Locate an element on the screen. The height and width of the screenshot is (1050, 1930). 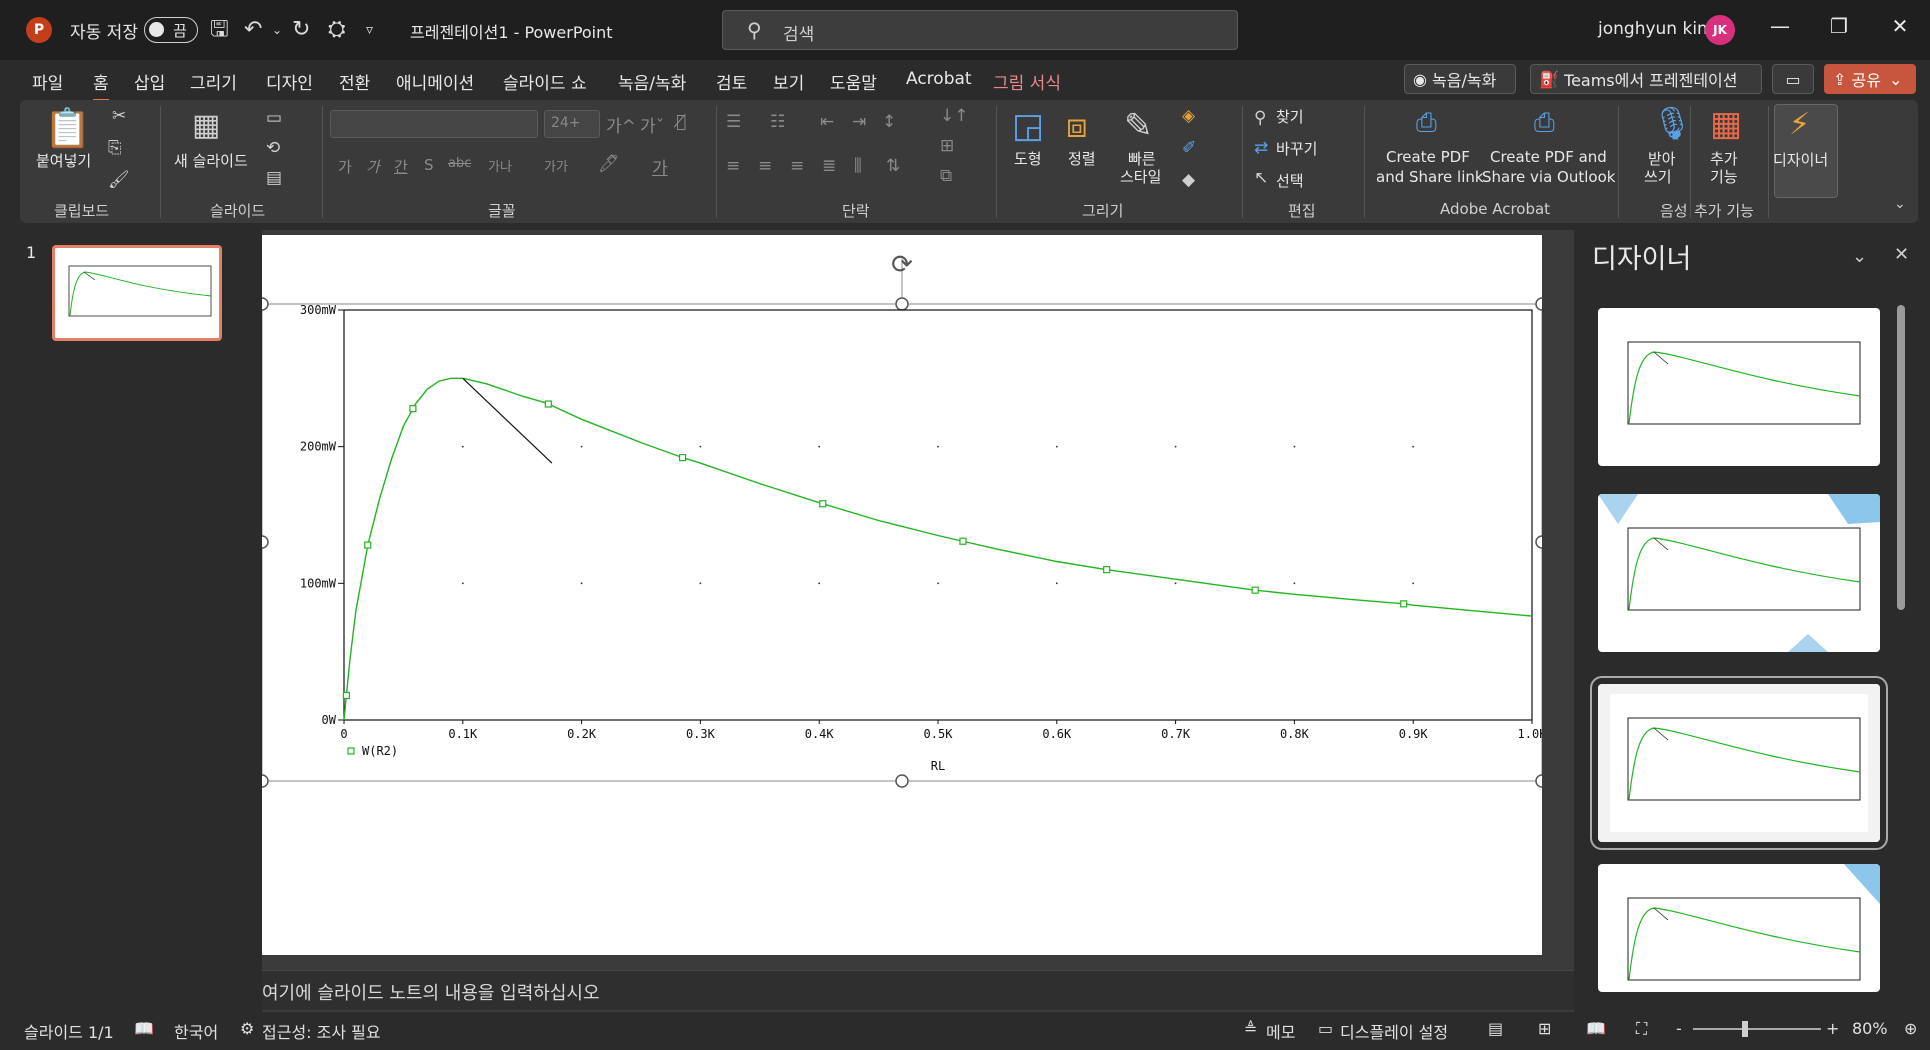
save-icon: 🖫 is located at coordinates (219, 30).